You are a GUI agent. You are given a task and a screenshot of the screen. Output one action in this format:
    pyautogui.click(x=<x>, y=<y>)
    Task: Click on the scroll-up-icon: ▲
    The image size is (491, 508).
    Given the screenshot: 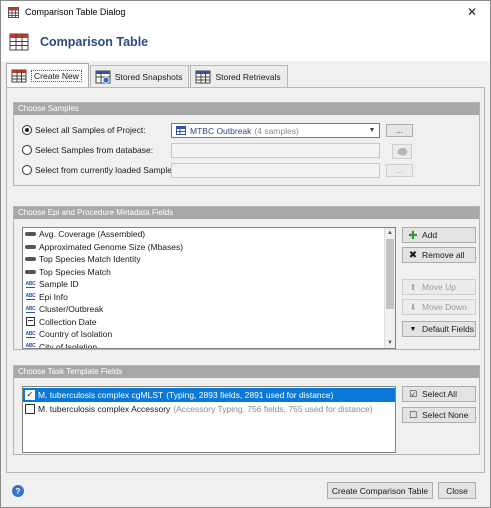 What is the action you would take?
    pyautogui.click(x=390, y=233)
    